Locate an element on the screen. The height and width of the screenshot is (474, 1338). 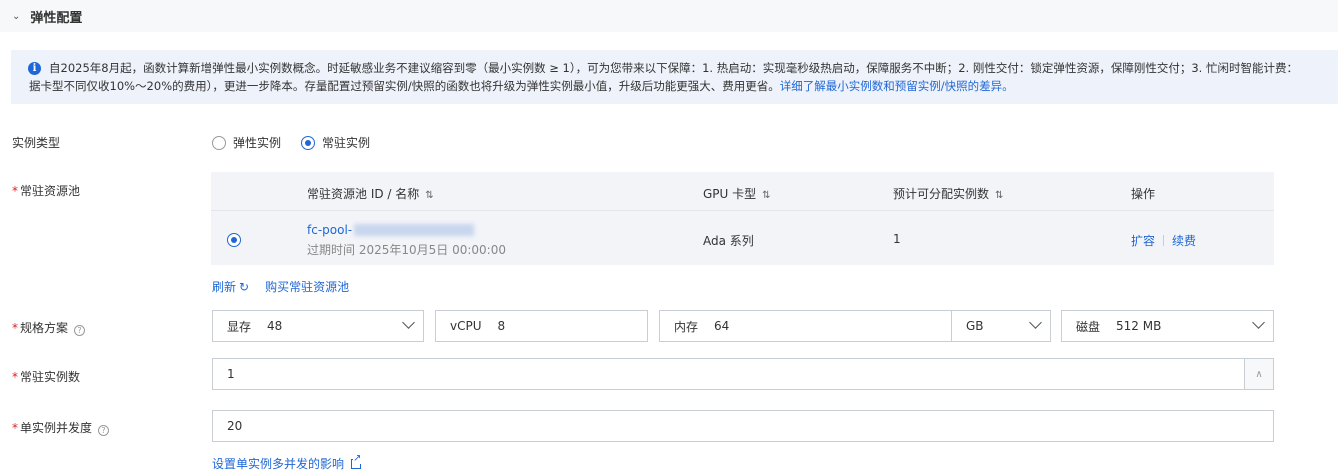
pool-id-redacted is located at coordinates (414, 230).